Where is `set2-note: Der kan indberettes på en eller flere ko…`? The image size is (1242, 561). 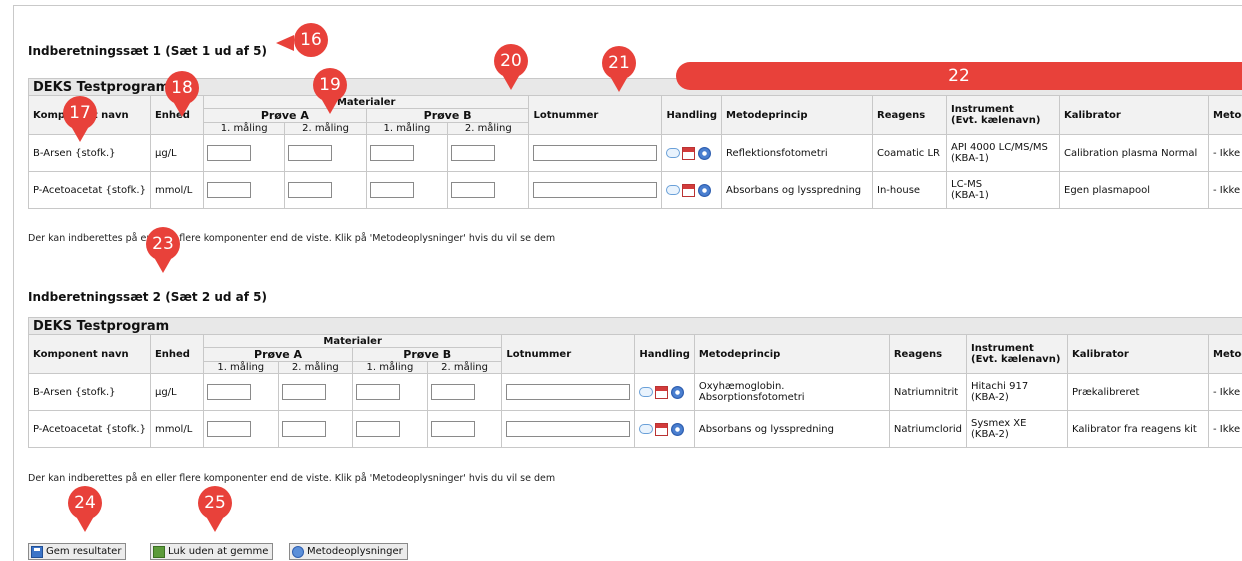 set2-note: Der kan indberettes på en eller flere ko… is located at coordinates (291, 478).